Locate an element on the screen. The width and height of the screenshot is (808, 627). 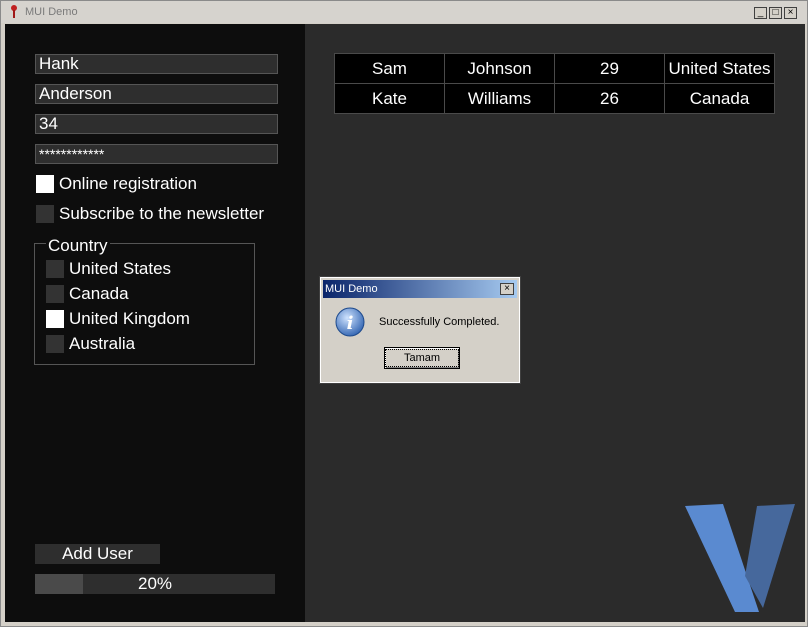
ok-button: Tamam is located at coordinates (422, 358).